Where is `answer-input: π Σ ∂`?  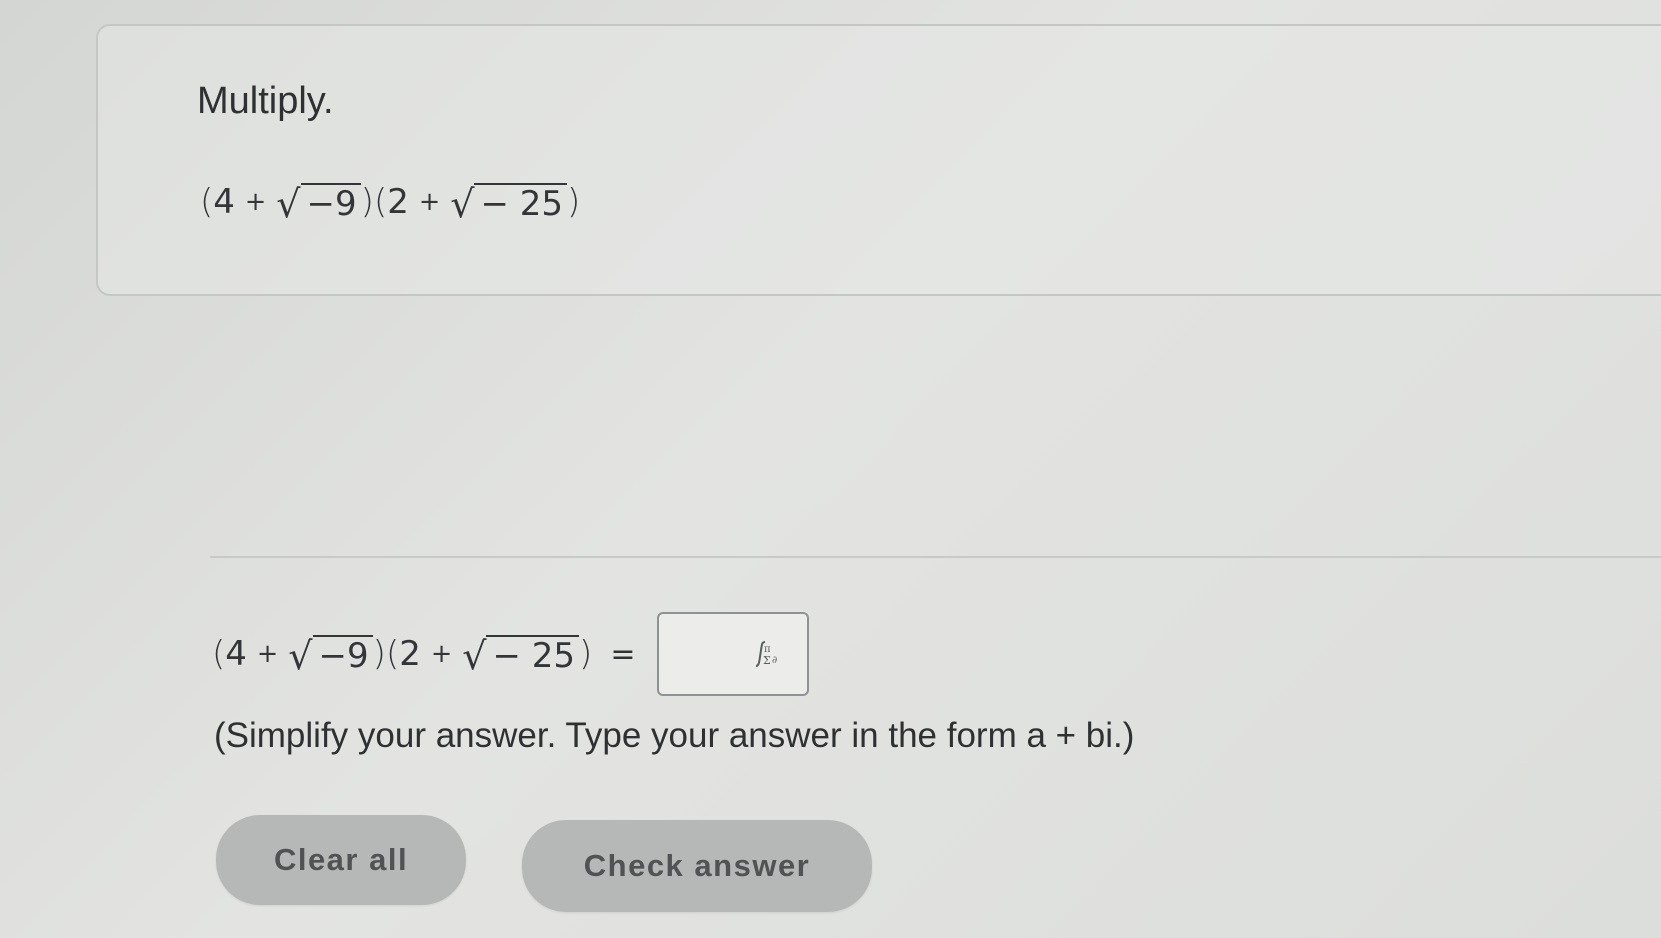 answer-input: π Σ ∂ is located at coordinates (733, 654).